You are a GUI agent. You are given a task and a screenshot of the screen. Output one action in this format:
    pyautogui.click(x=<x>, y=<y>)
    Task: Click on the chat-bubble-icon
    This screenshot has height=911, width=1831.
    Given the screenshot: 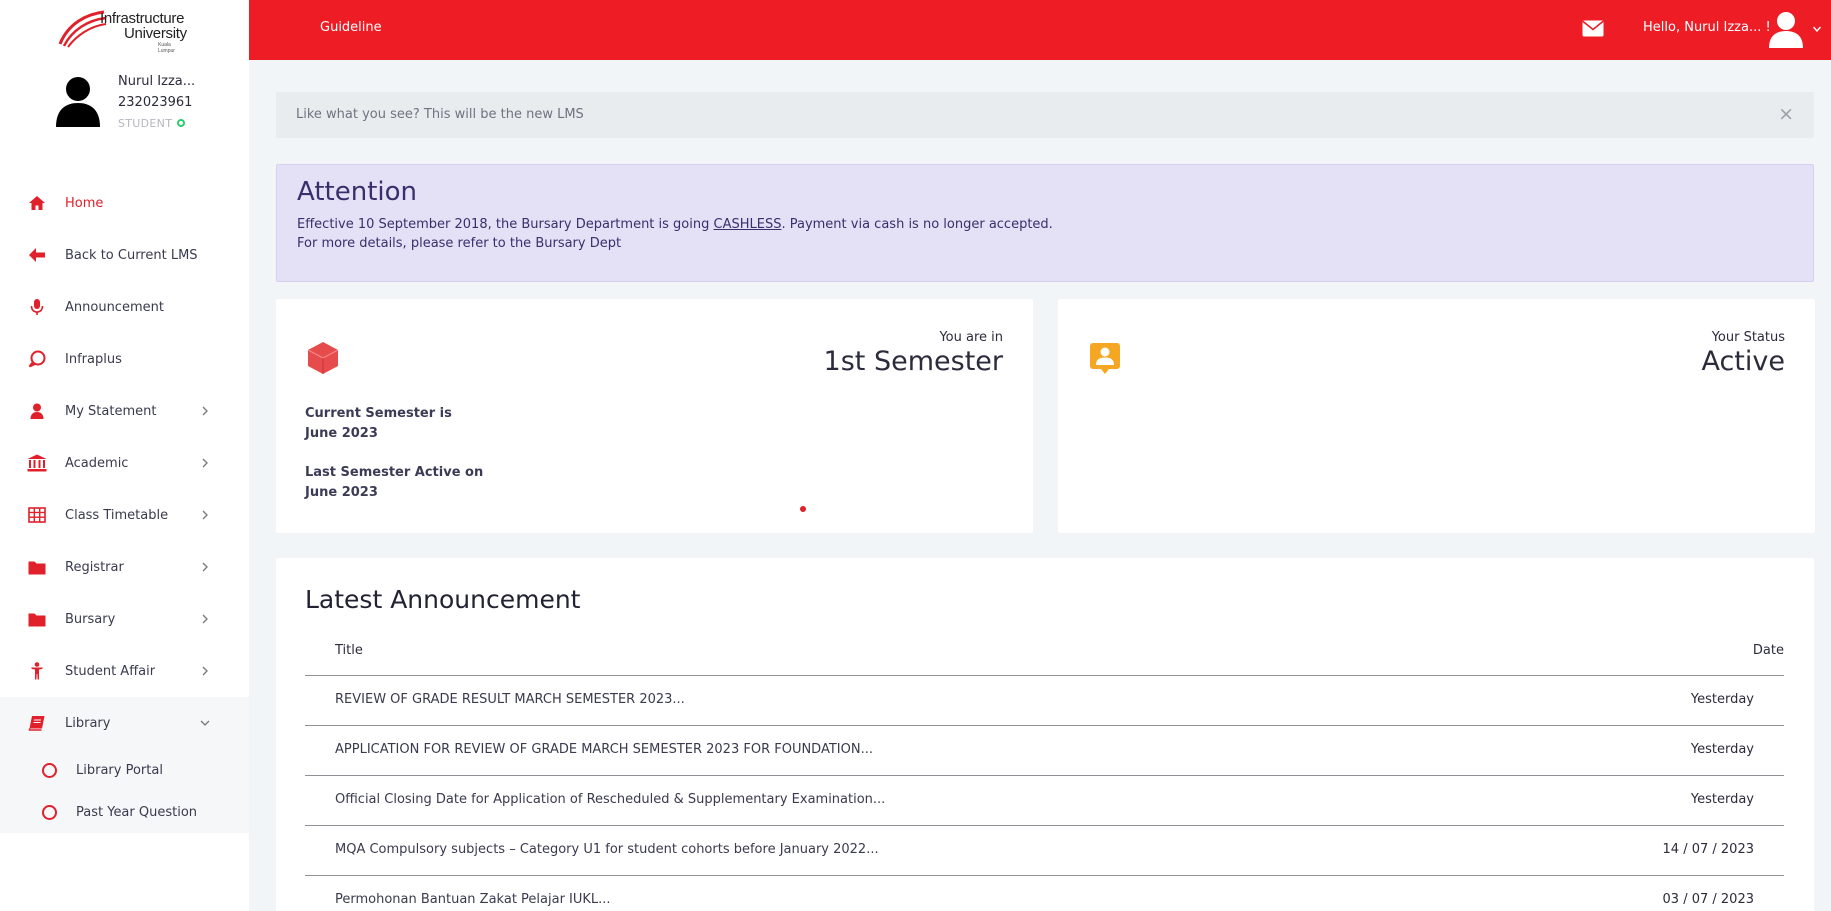 What is the action you would take?
    pyautogui.click(x=37, y=359)
    